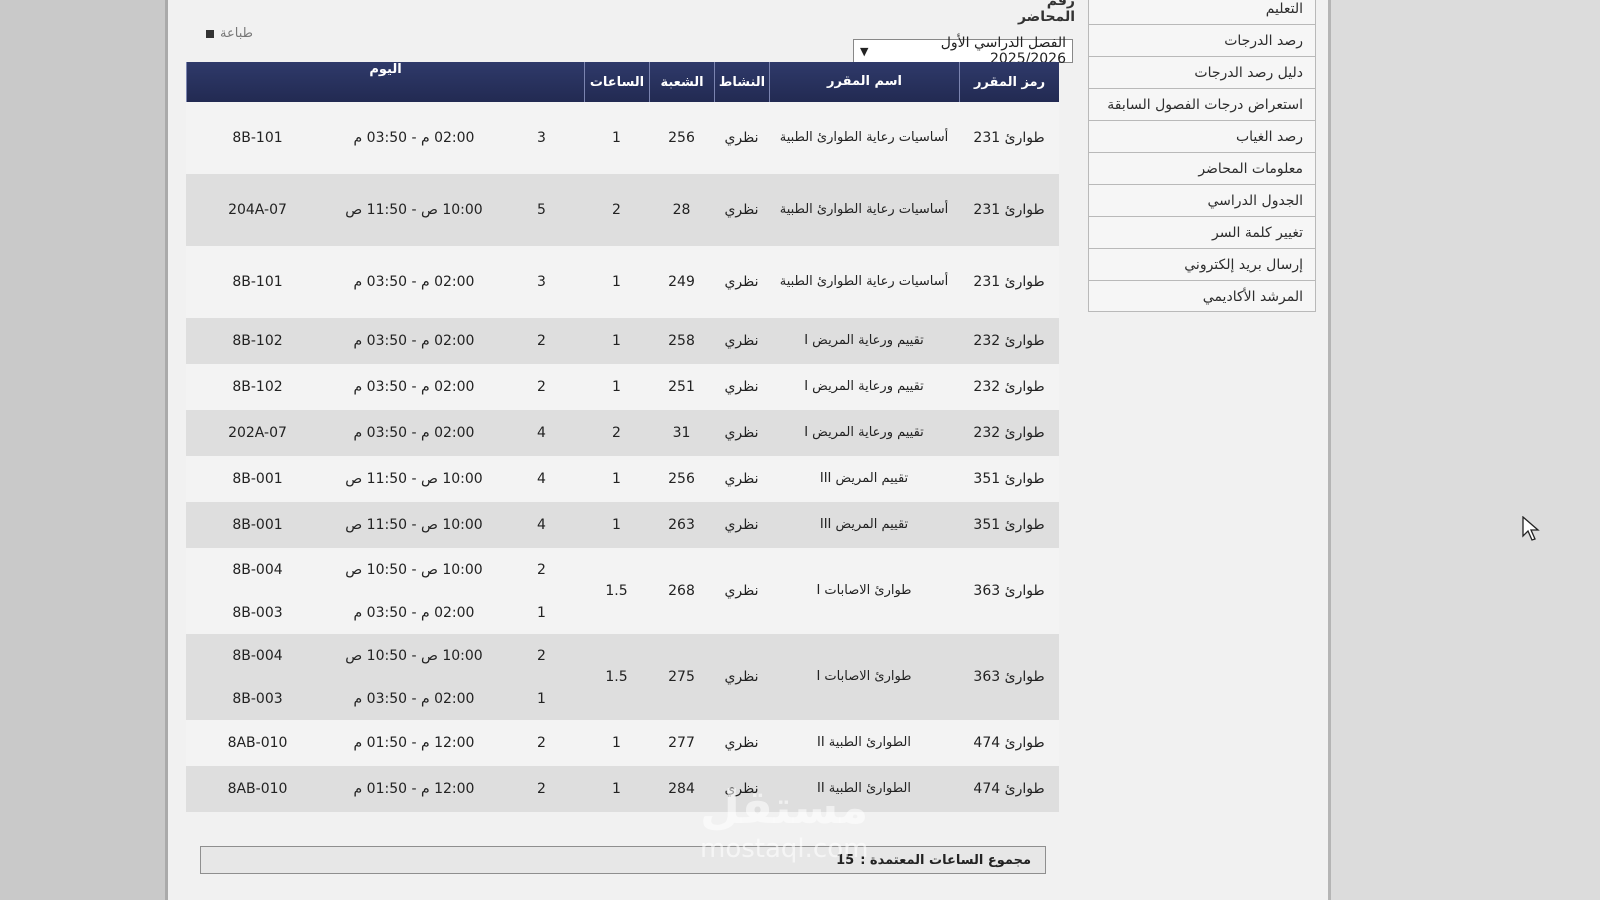 Image resolution: width=1600 pixels, height=900 pixels. Describe the element at coordinates (1009, 82) in the screenshot. I see `header-course-code: رمز المقرر` at that location.